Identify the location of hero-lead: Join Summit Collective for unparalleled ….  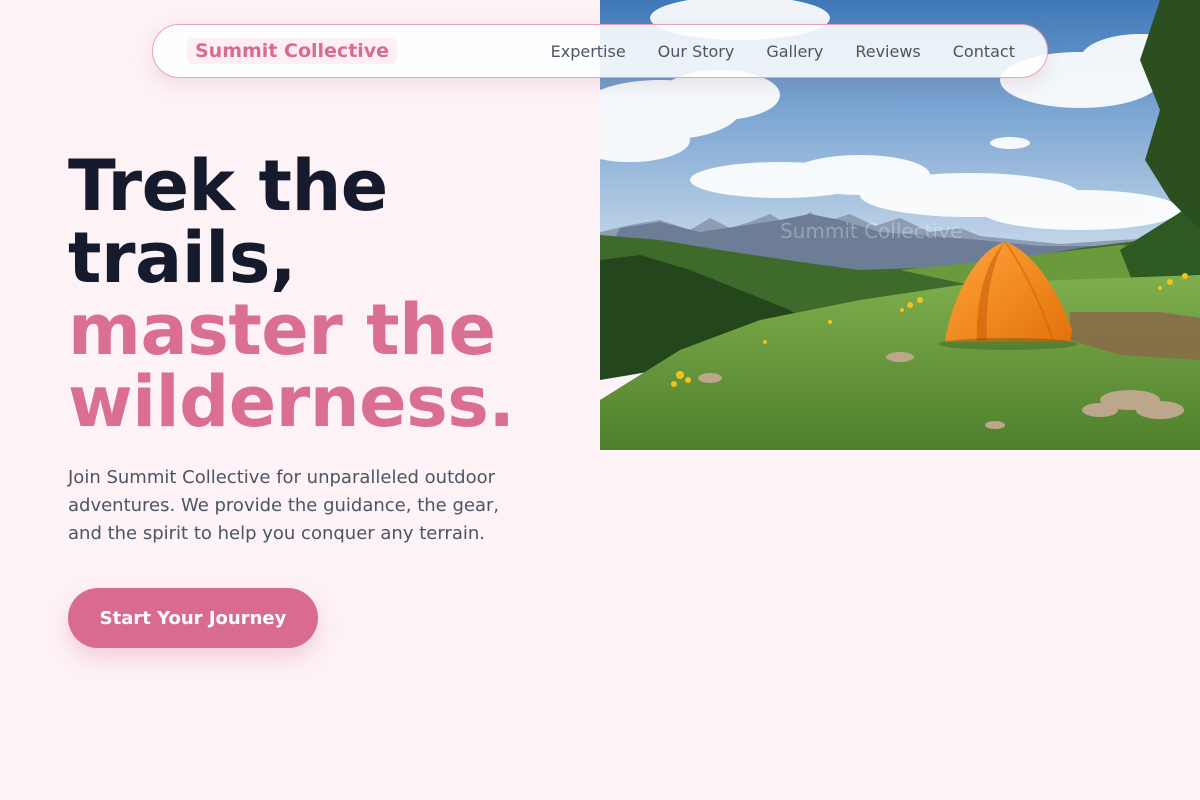
(284, 505).